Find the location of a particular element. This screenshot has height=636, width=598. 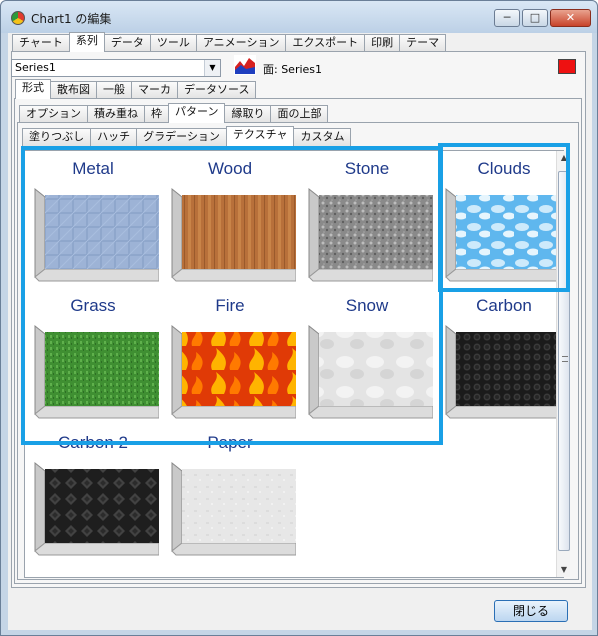

scroll-thumb is located at coordinates (564, 361).